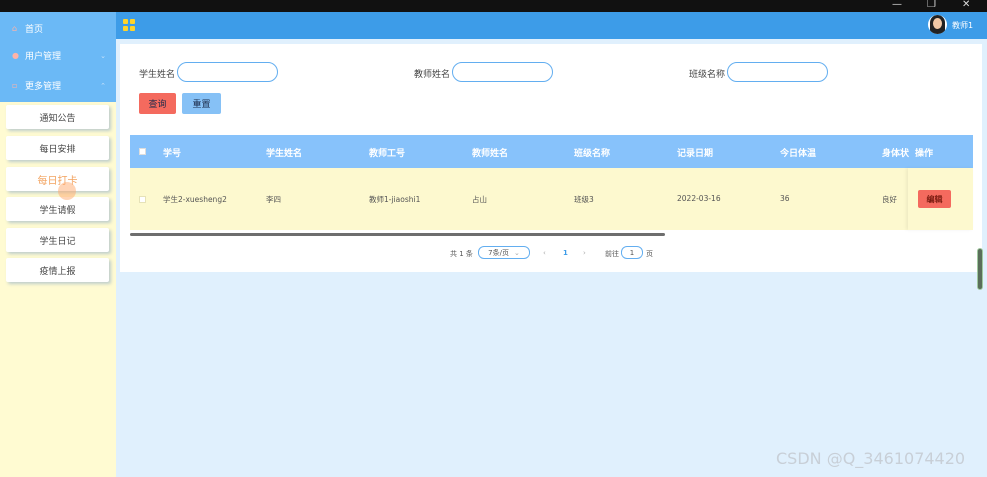 This screenshot has height=477, width=987. What do you see at coordinates (397, 234) in the screenshot?
I see `horizontal-scrollbar` at bounding box center [397, 234].